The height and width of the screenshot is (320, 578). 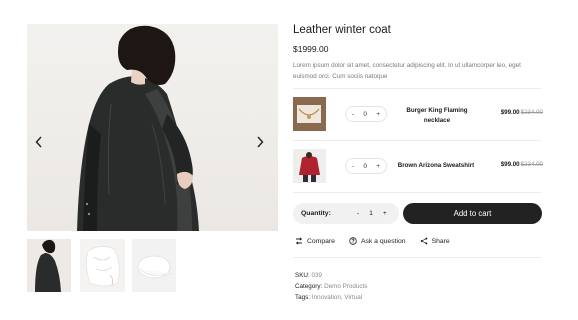 What do you see at coordinates (316, 213) in the screenshot?
I see `quantity-label: Quantity:` at bounding box center [316, 213].